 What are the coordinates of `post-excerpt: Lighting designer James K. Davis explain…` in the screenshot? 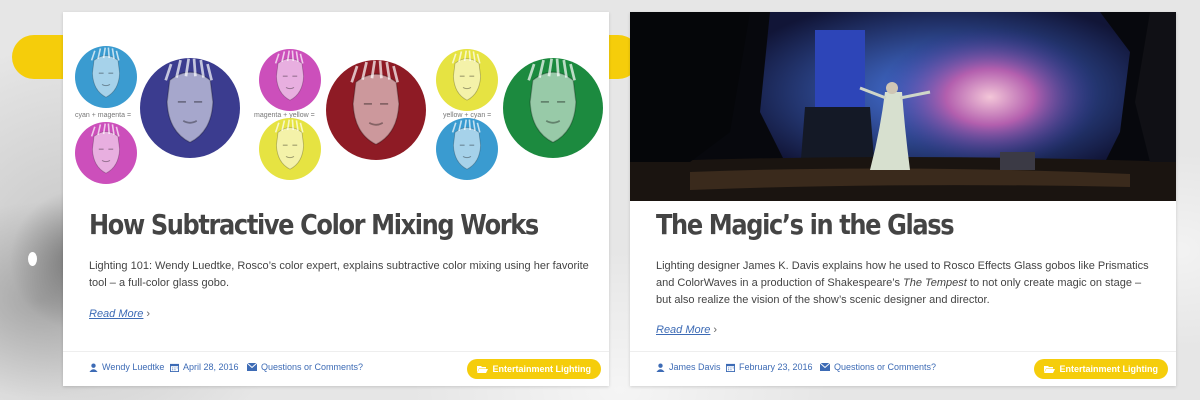 It's located at (902, 283).